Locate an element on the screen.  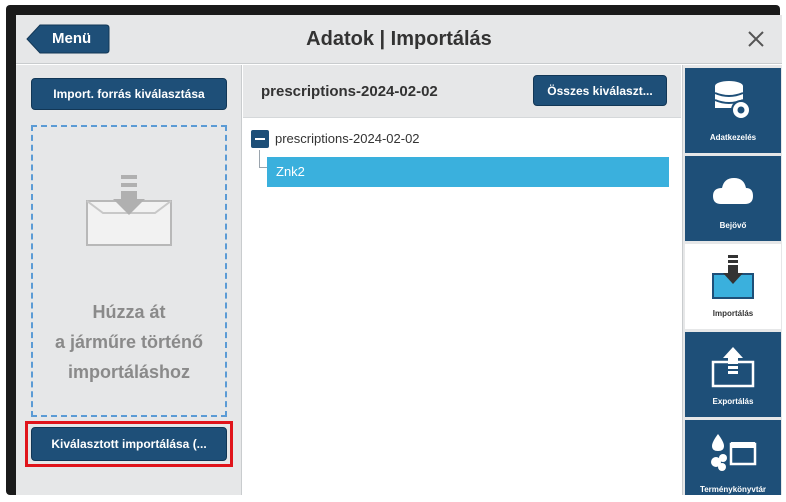
drop-instructions: Húzza át a járműre történő importáláshoz is located at coordinates (129, 342).